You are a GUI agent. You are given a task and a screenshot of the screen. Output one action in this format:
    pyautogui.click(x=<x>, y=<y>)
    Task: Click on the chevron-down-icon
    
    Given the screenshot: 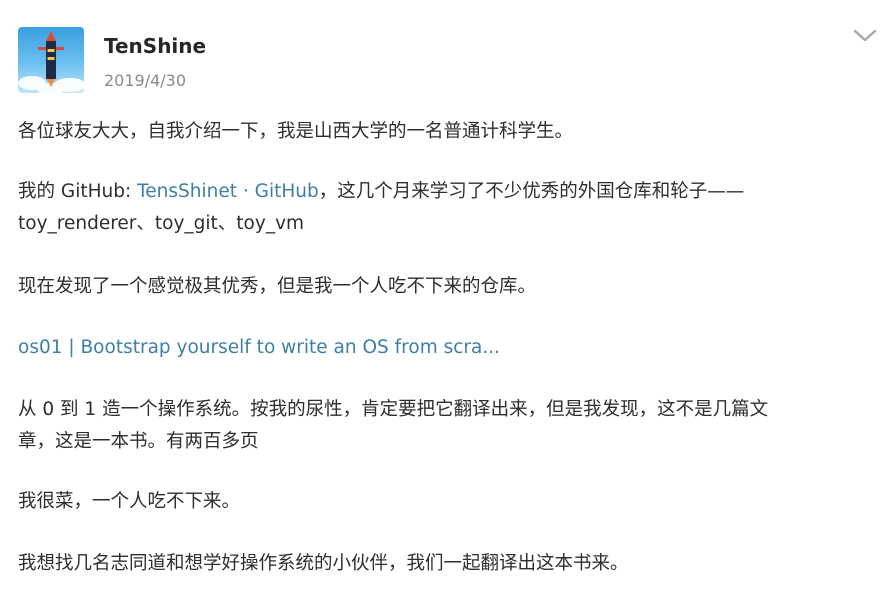 What is the action you would take?
    pyautogui.click(x=865, y=35)
    